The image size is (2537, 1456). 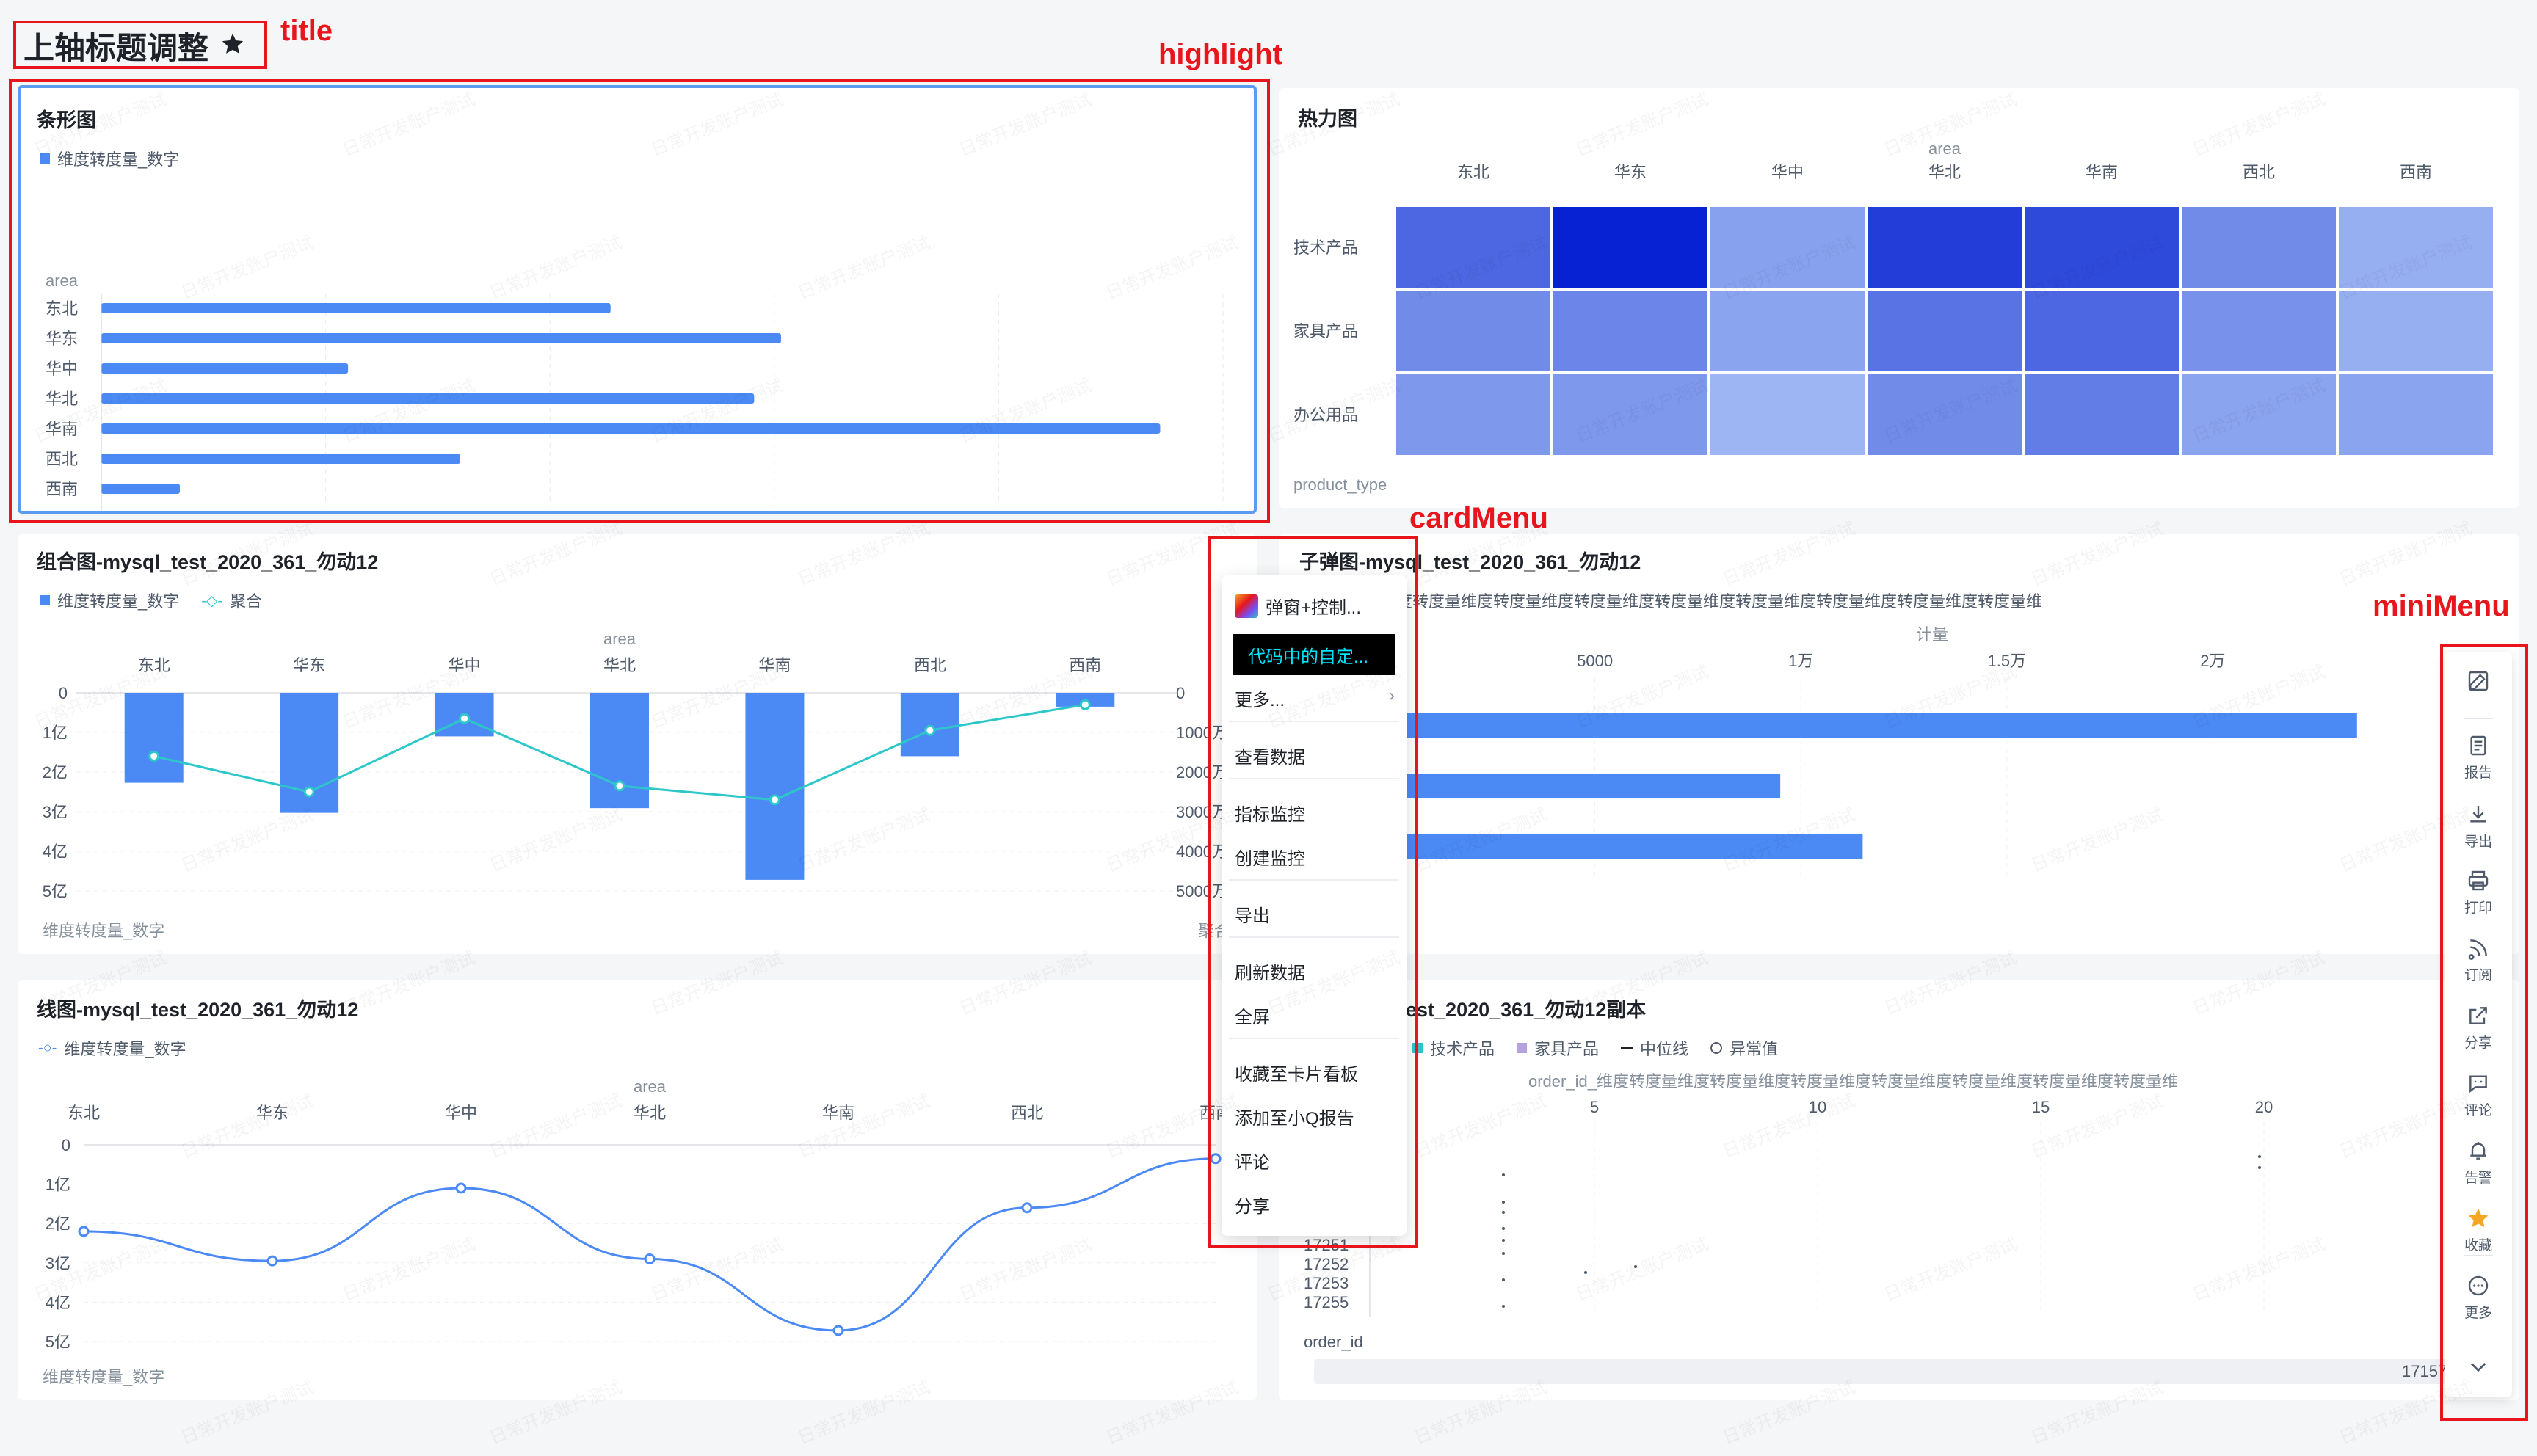 I want to click on y-tick-label: 5亿, so click(x=58, y=1342).